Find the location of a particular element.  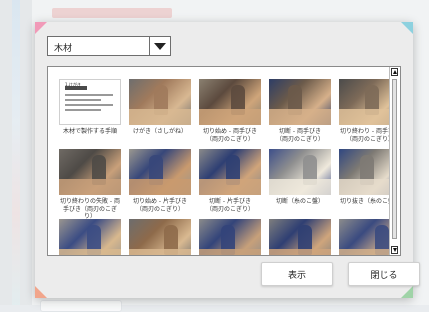

vertical-scrollbar is located at coordinates (394, 161).